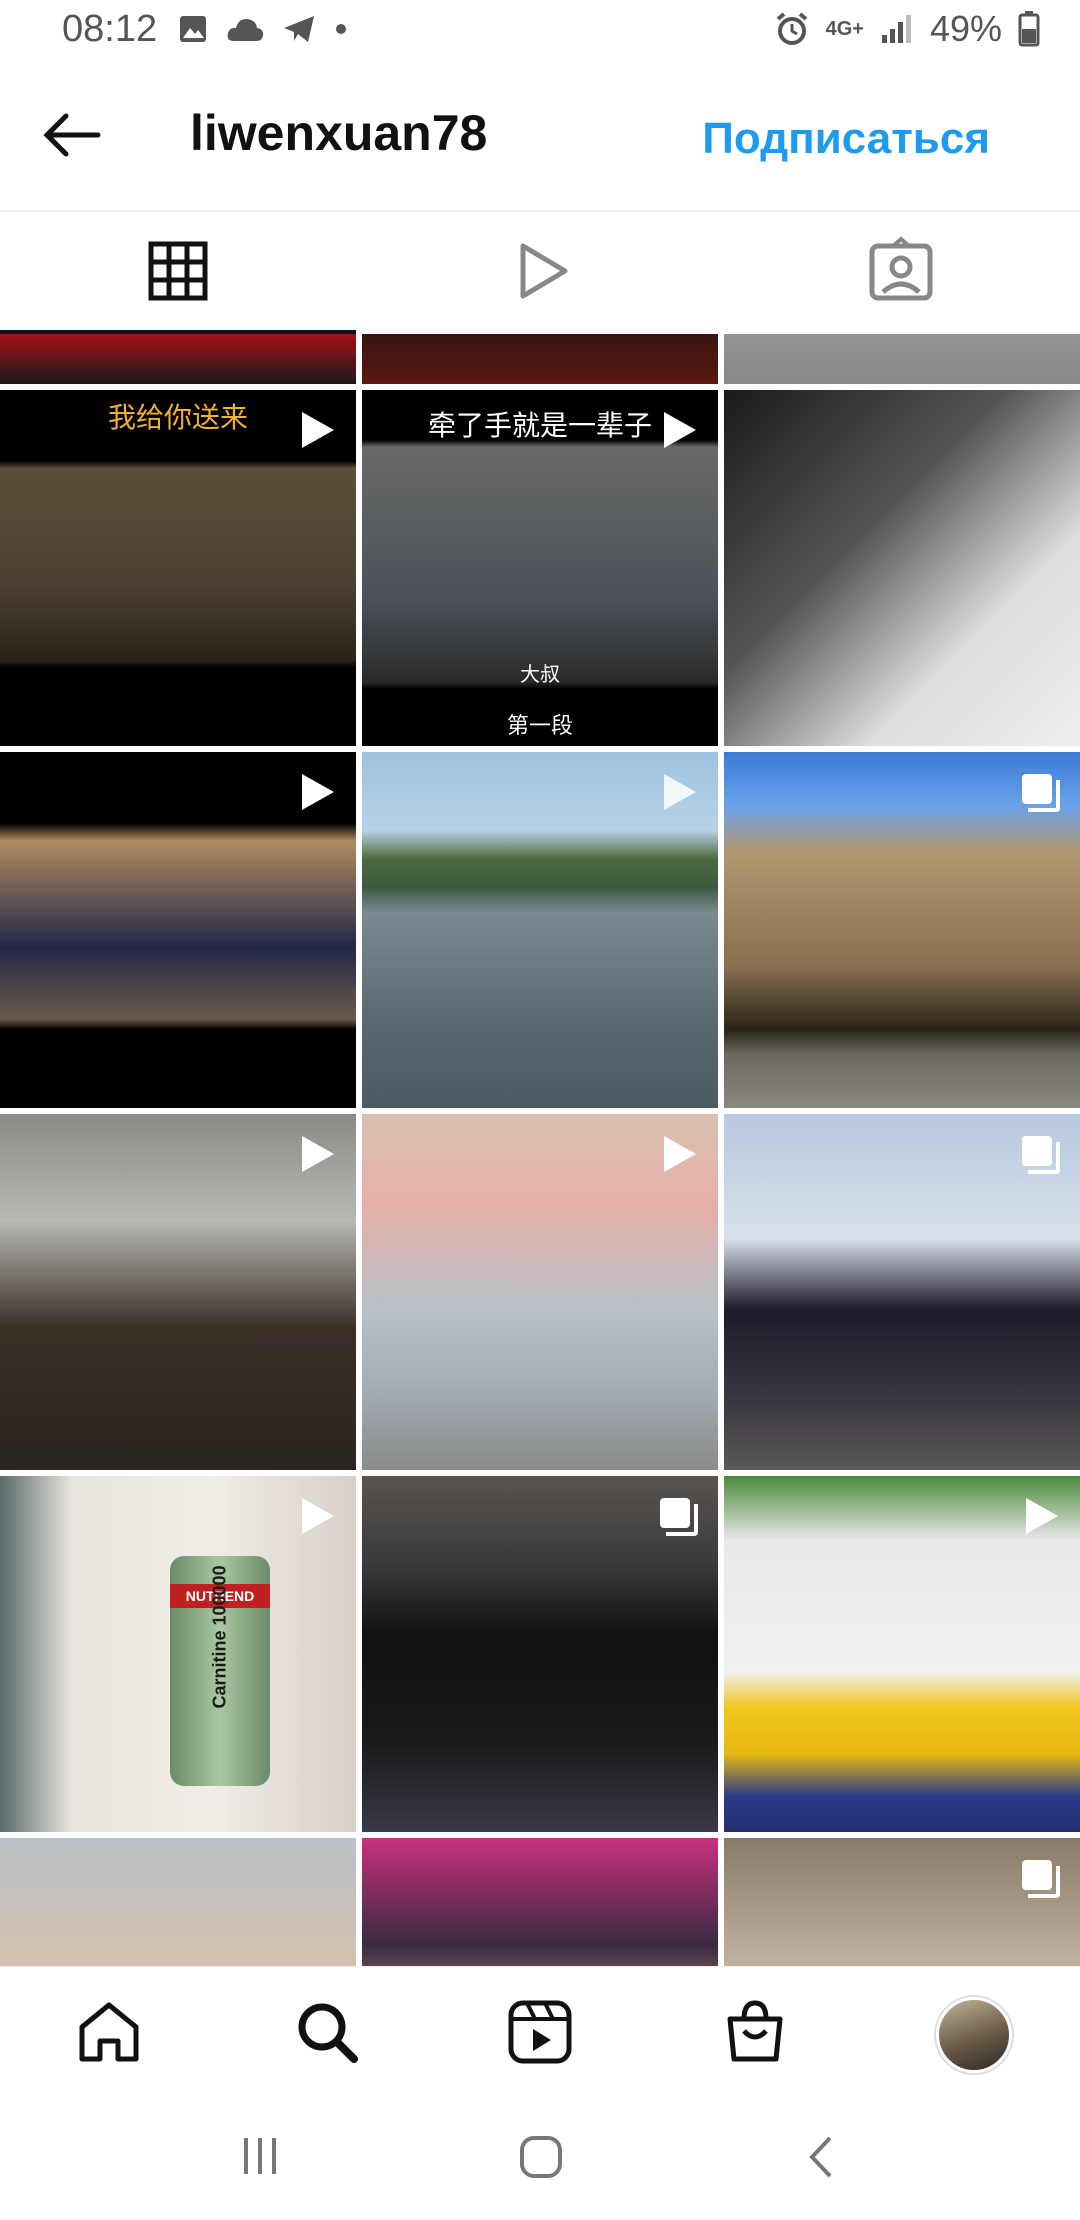 The image size is (1080, 2220). Describe the element at coordinates (178, 271) in the screenshot. I see `grid-icon` at that location.